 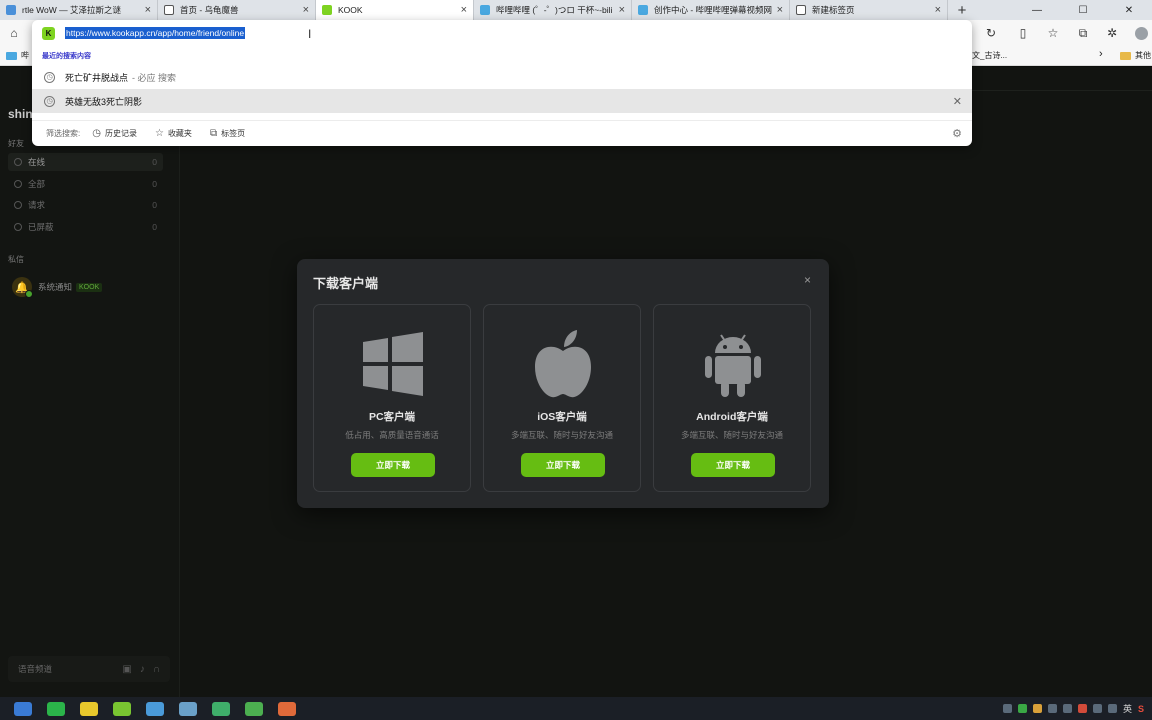 I want to click on maximize-icon: ☐, so click(x=1083, y=10).